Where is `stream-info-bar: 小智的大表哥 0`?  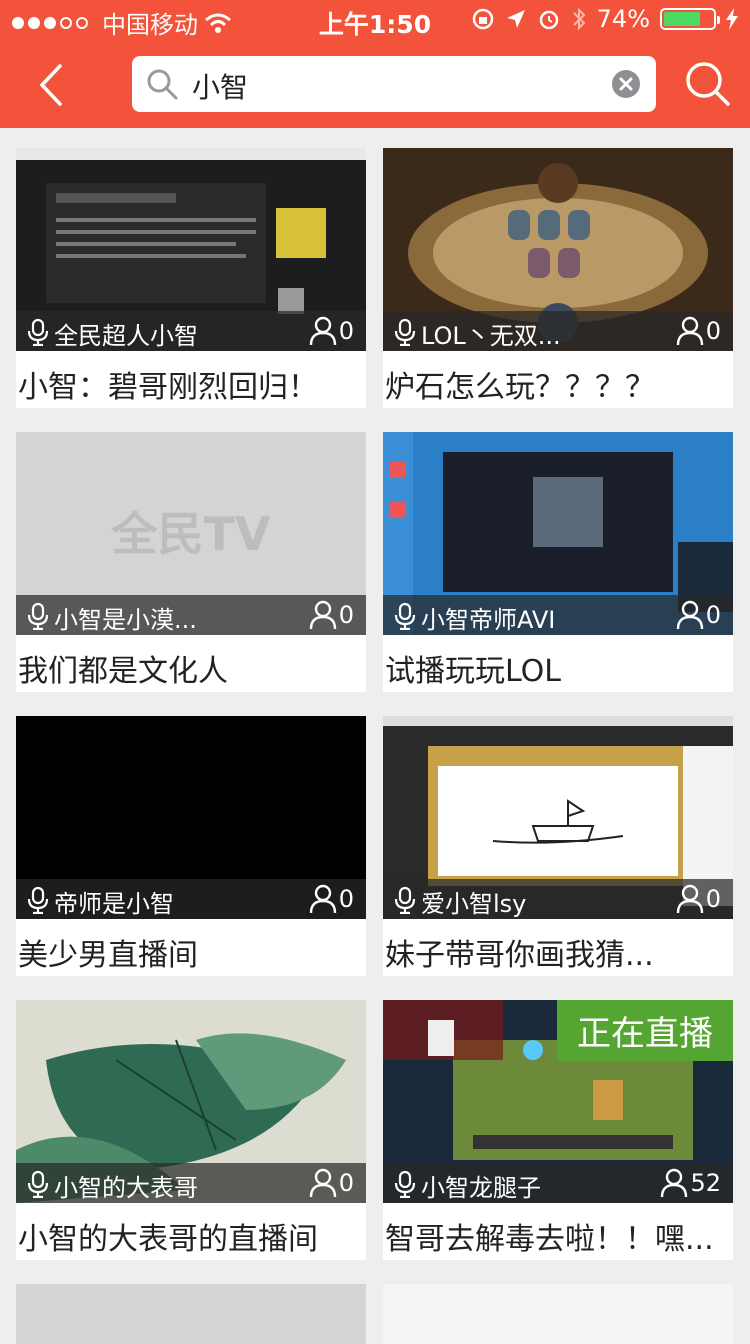 stream-info-bar: 小智的大表哥 0 is located at coordinates (191, 1183).